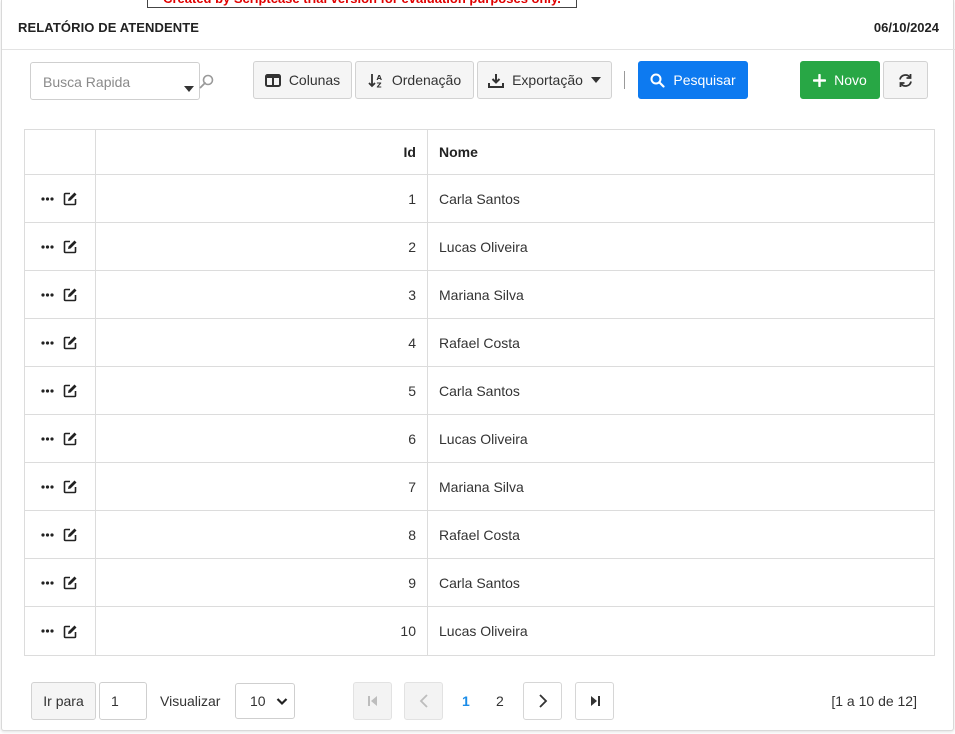  I want to click on columns-button: Colunas, so click(302, 80).